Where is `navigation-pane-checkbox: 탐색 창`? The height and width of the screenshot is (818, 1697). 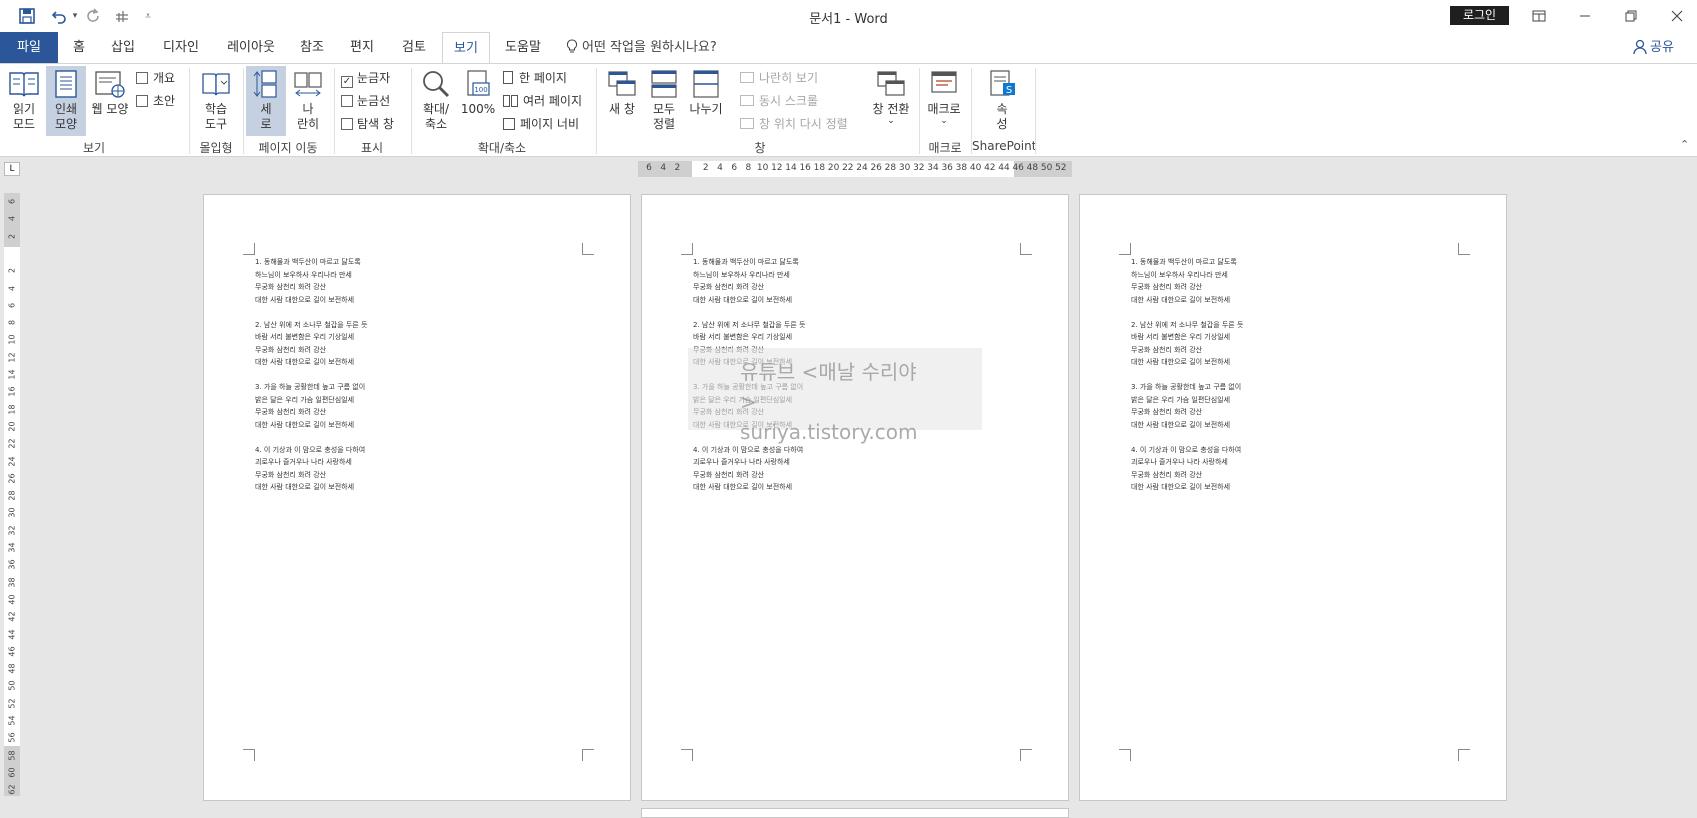
navigation-pane-checkbox: 탐색 창 is located at coordinates (367, 124).